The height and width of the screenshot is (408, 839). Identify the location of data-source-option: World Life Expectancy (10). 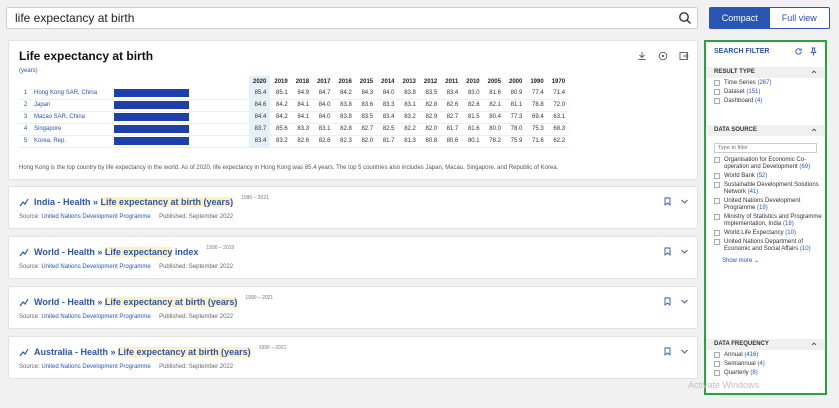
(765, 233).